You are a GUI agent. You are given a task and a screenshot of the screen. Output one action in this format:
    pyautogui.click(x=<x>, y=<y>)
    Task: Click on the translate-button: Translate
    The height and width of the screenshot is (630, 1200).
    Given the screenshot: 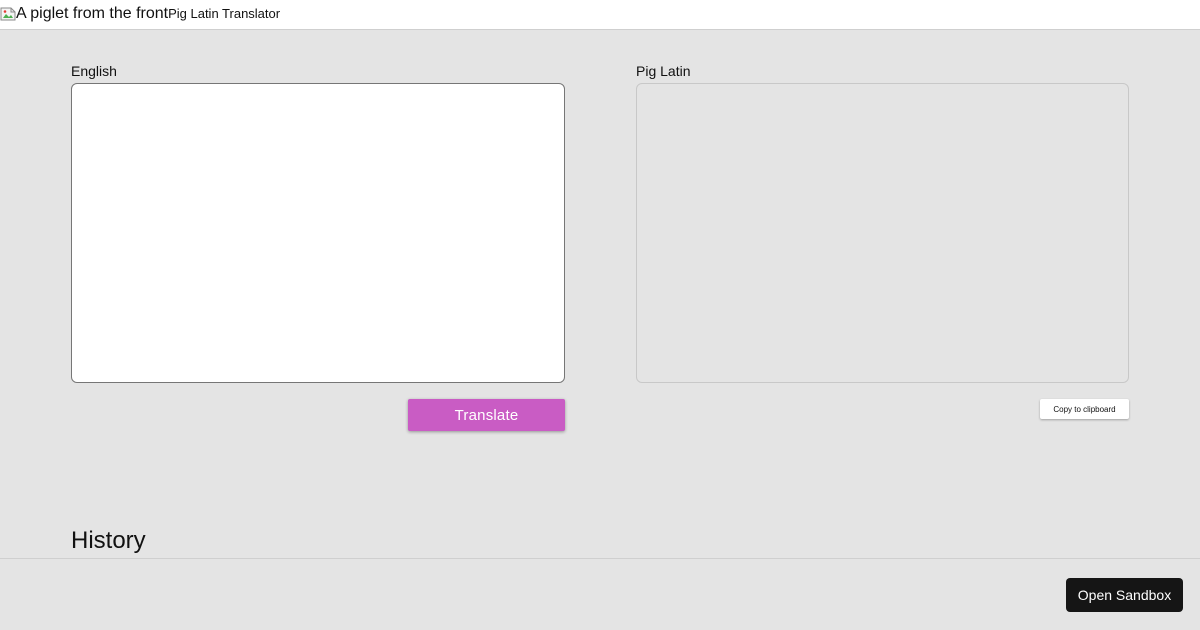 What is the action you would take?
    pyautogui.click(x=486, y=415)
    